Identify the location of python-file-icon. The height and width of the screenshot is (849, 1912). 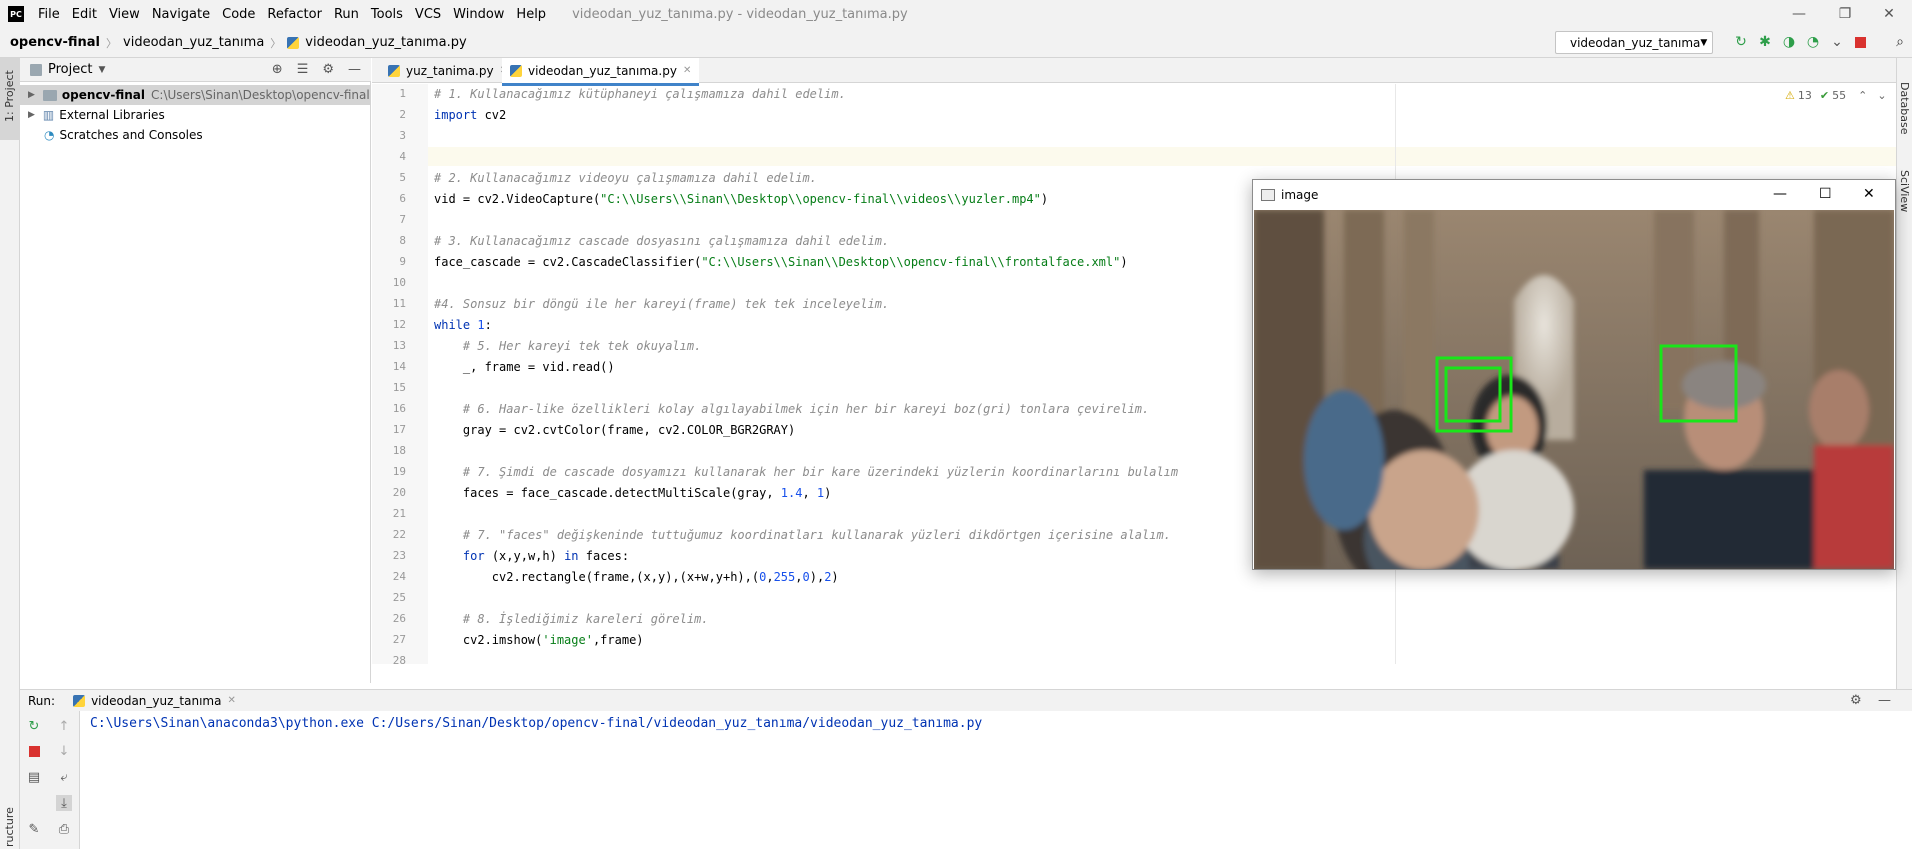
(516, 70).